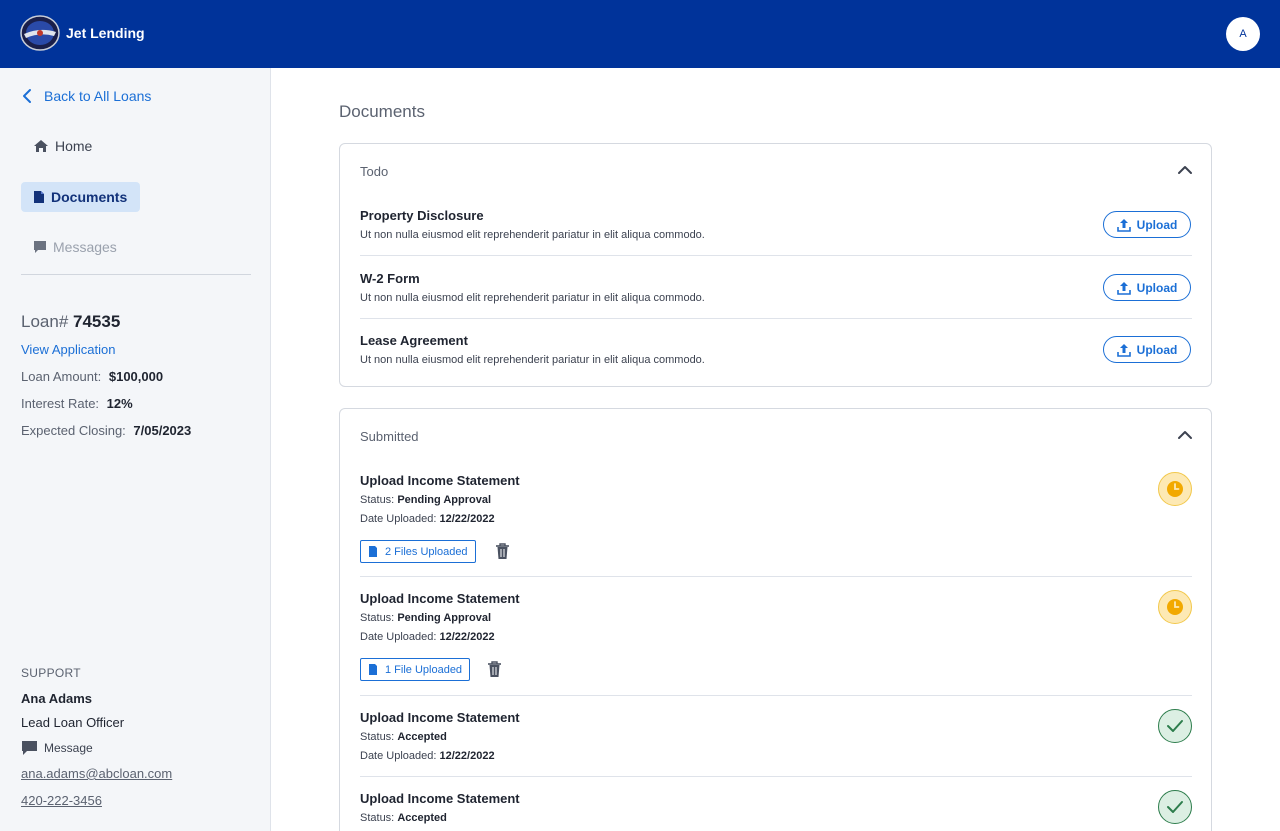  Describe the element at coordinates (61, 800) in the screenshot. I see `support-phone-link: 420-222-3456` at that location.